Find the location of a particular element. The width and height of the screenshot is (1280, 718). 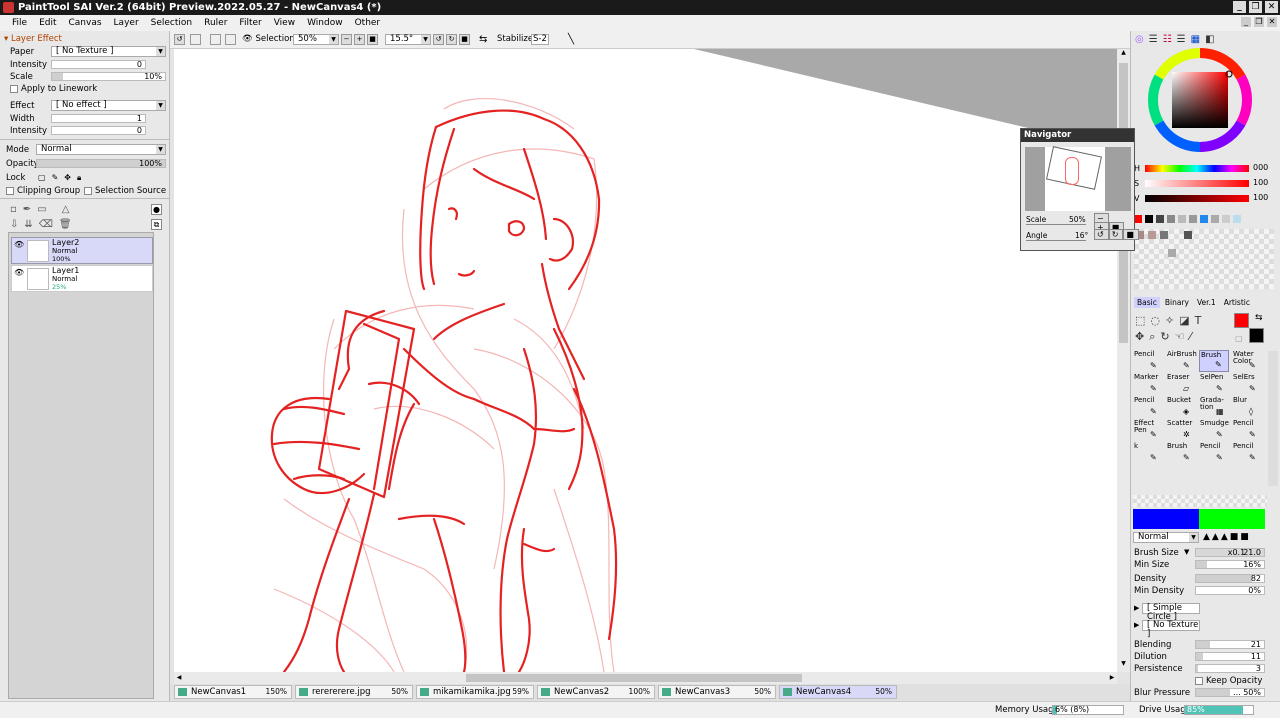

hsv-slider-mode-icon: ☷ is located at coordinates (1170, 39).